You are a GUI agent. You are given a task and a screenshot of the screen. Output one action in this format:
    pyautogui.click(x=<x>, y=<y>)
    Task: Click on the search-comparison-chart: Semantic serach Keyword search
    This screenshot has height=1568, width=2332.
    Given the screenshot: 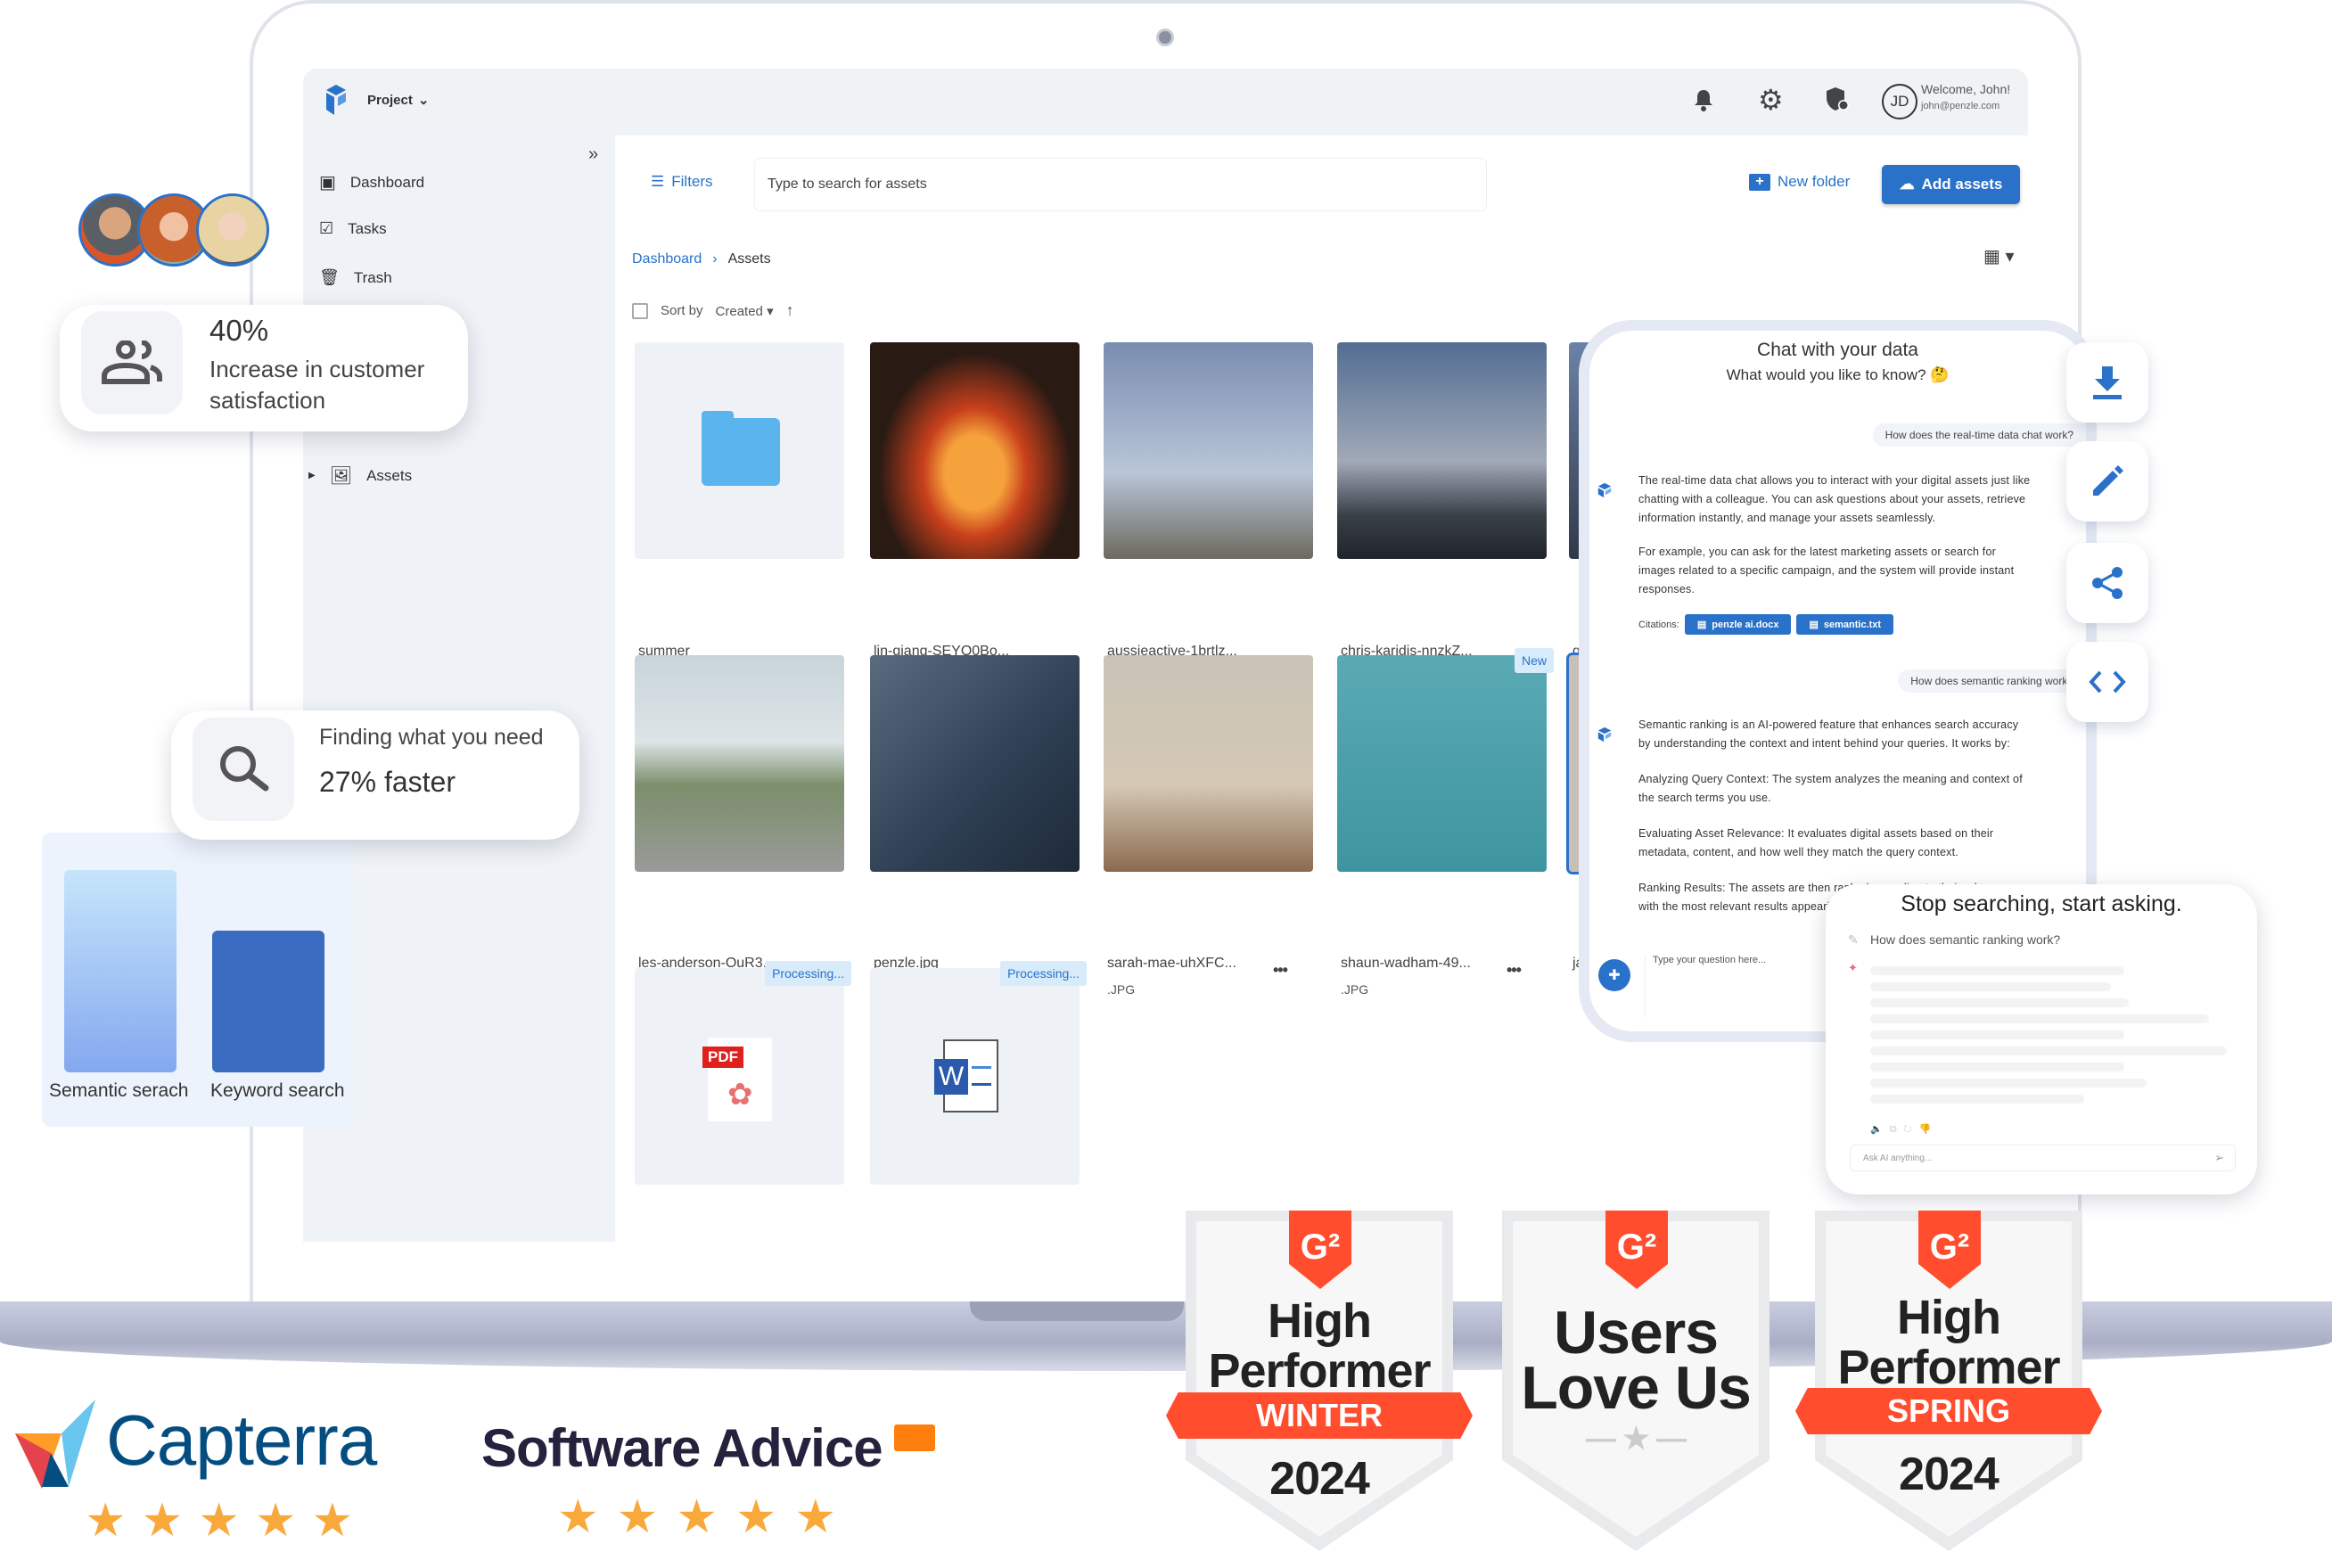 What is the action you would take?
    pyautogui.click(x=198, y=980)
    